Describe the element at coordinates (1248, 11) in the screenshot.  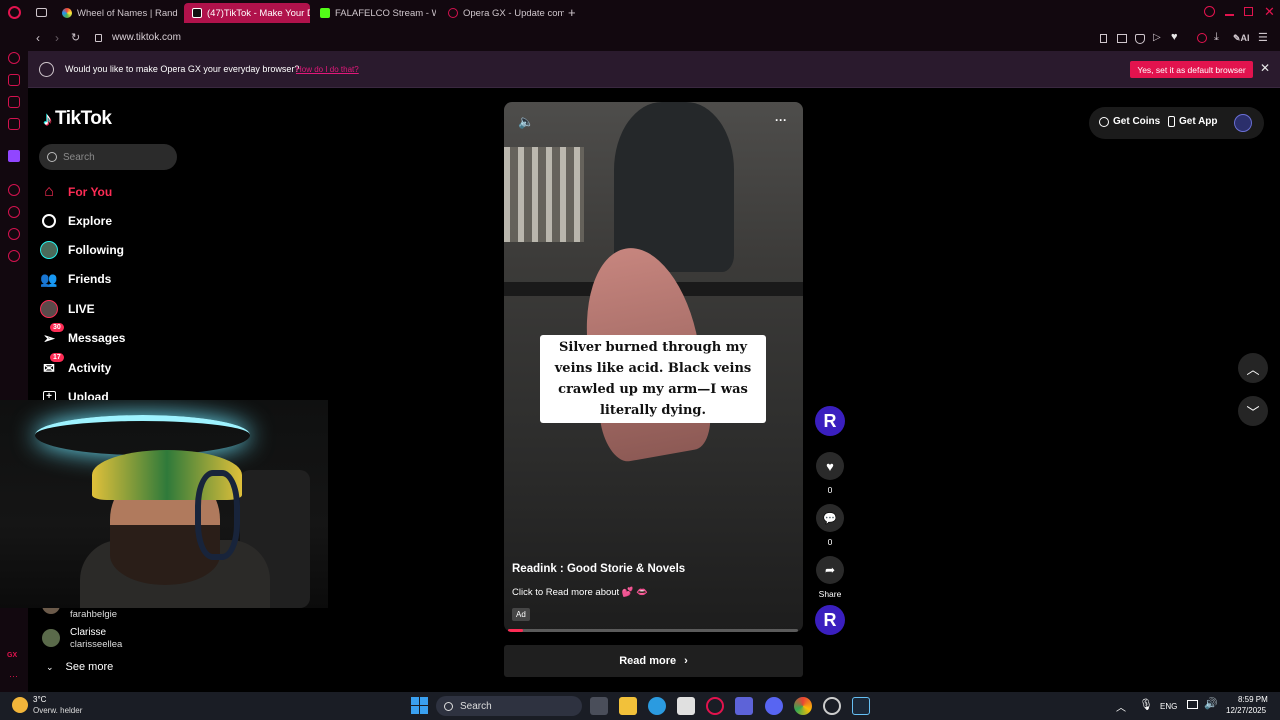
I see `restore-icon` at that location.